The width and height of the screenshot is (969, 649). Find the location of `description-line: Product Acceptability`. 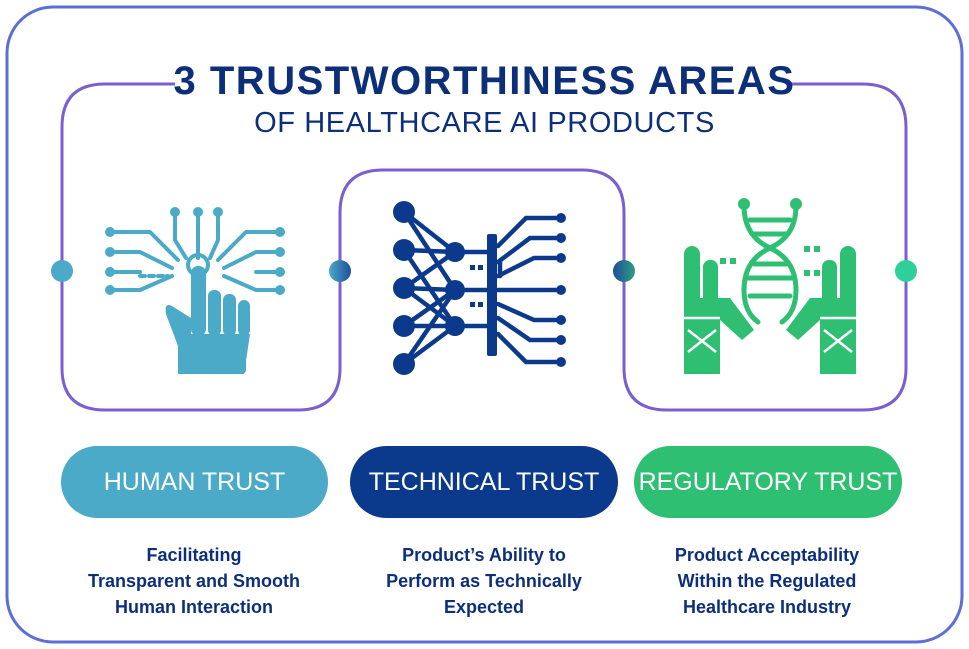

description-line: Product Acceptability is located at coordinates (767, 555).